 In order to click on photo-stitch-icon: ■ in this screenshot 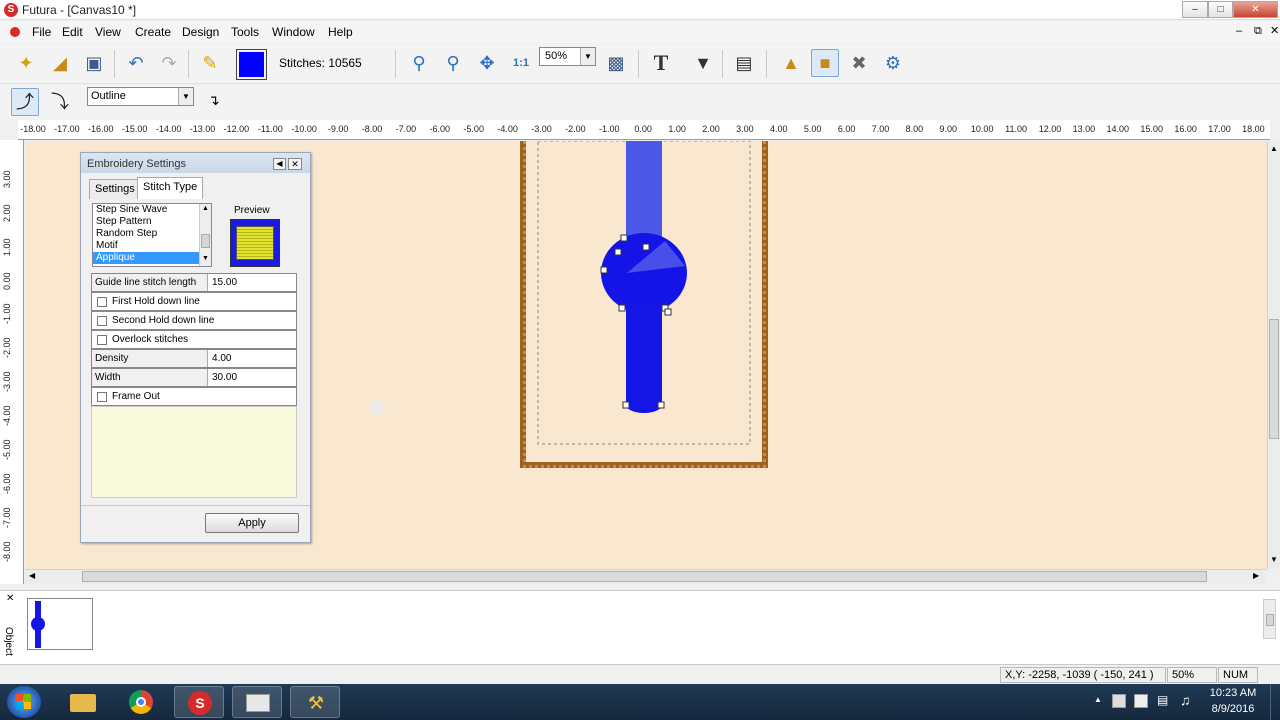, I will do `click(825, 63)`.